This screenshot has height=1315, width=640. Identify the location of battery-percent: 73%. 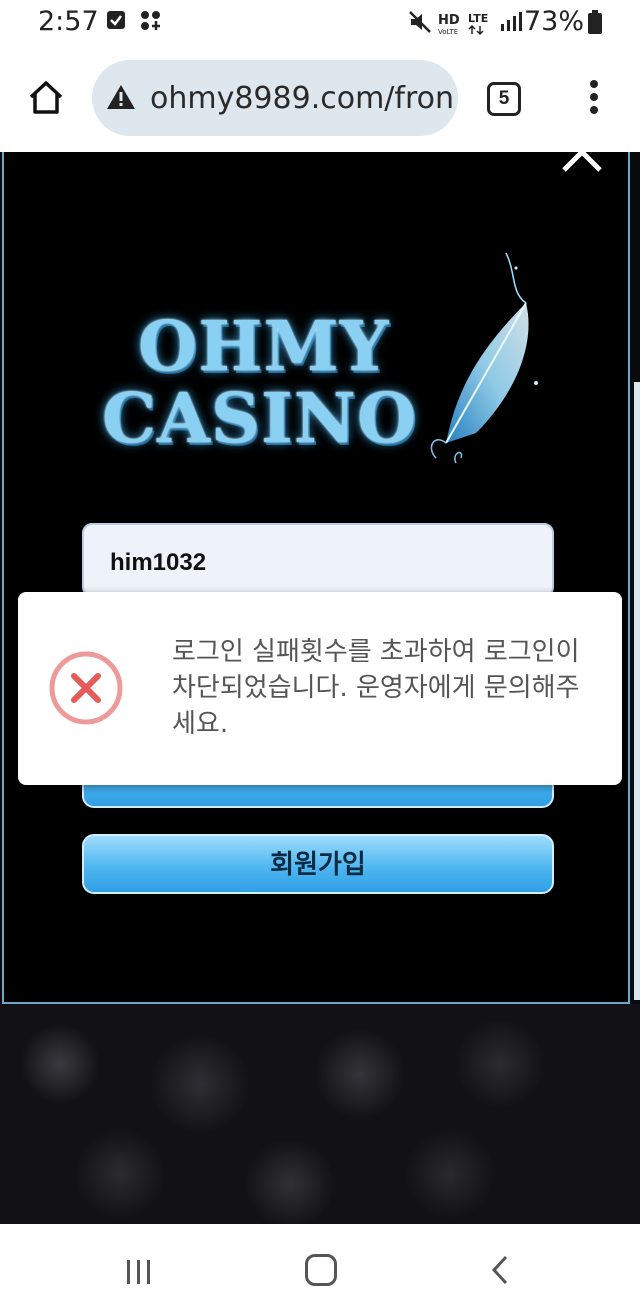
(553, 21).